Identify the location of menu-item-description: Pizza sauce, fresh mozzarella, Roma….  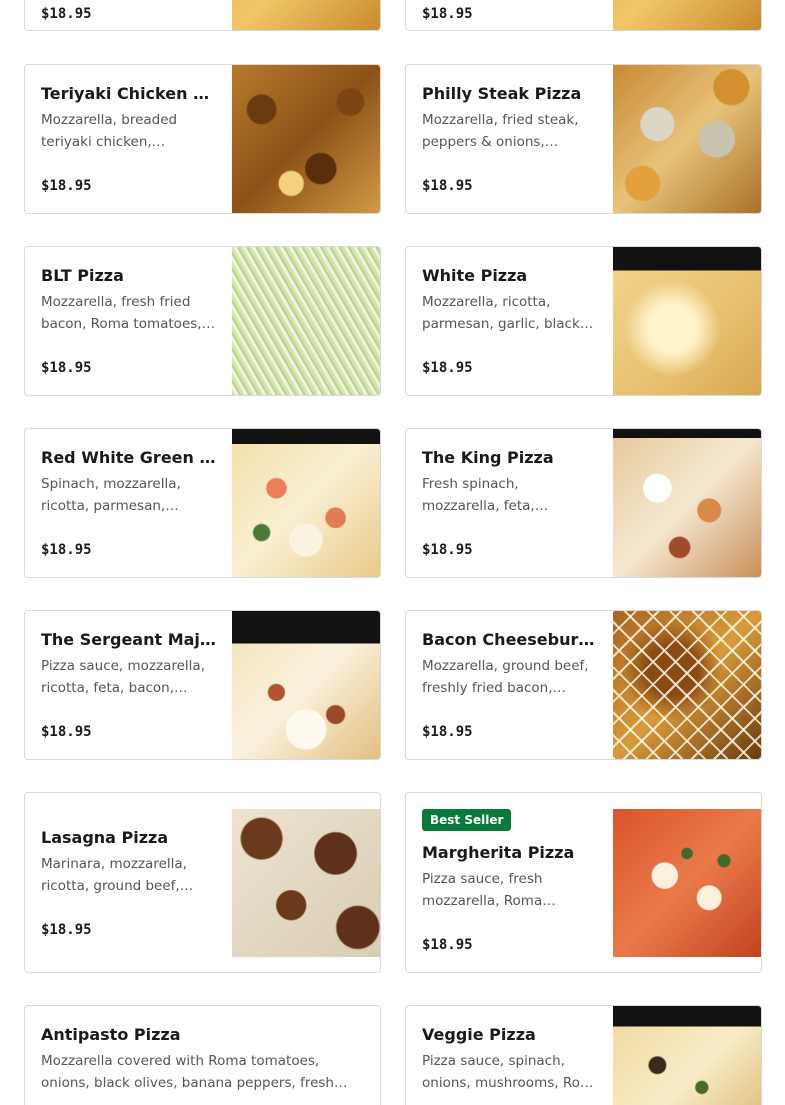
(489, 890).